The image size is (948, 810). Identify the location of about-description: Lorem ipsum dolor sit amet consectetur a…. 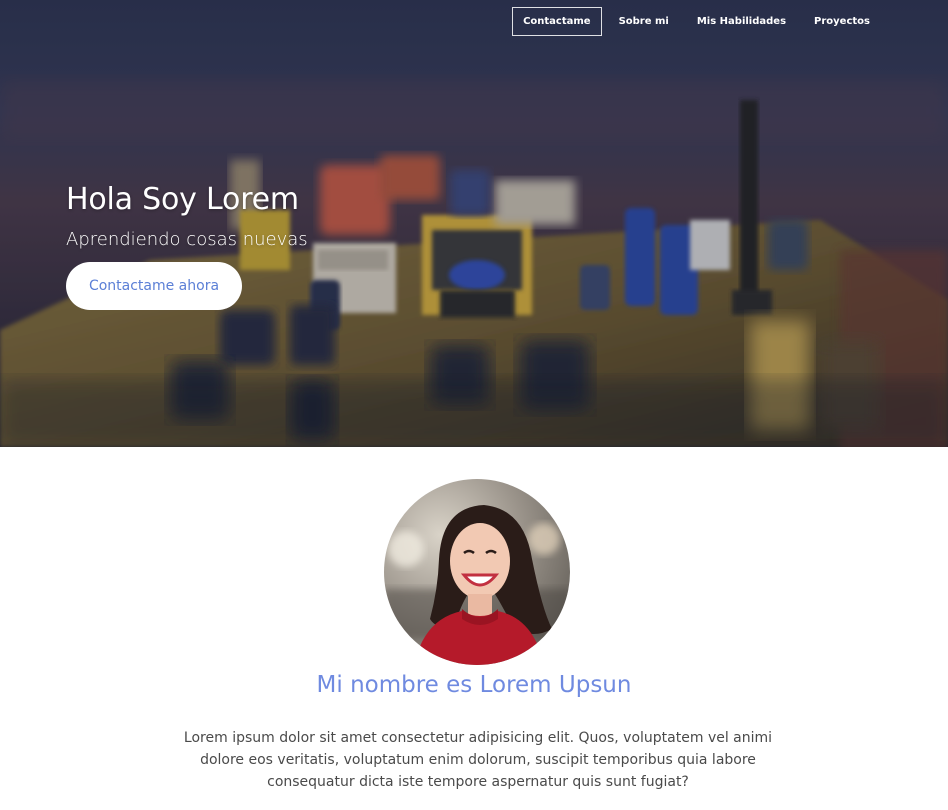
(478, 760).